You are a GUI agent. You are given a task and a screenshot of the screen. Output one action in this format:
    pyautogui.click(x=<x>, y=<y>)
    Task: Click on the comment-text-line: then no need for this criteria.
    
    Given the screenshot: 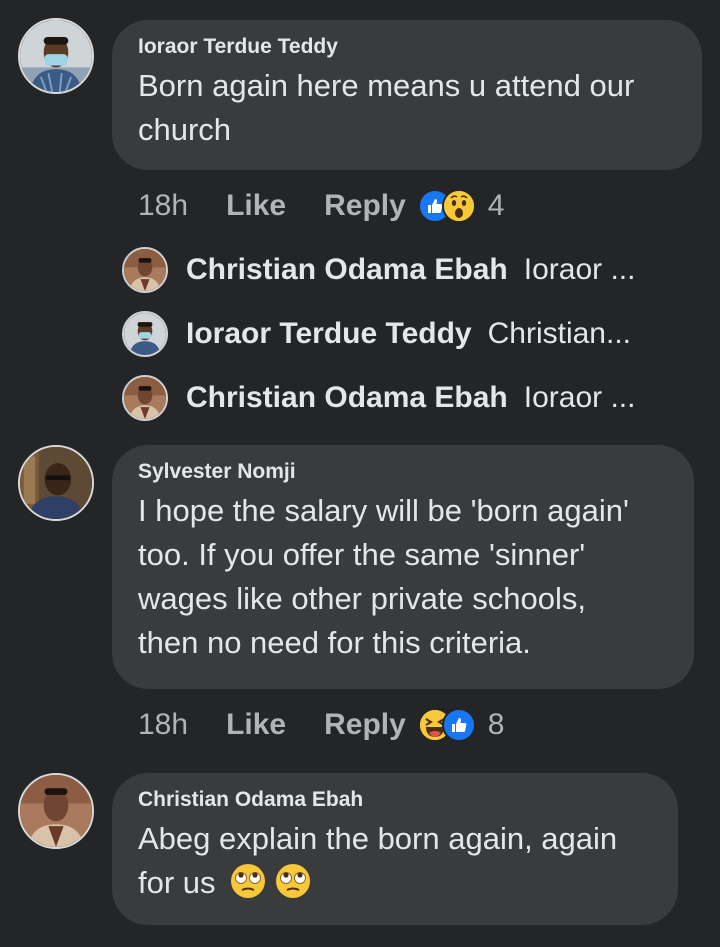 What is the action you would take?
    pyautogui.click(x=334, y=642)
    